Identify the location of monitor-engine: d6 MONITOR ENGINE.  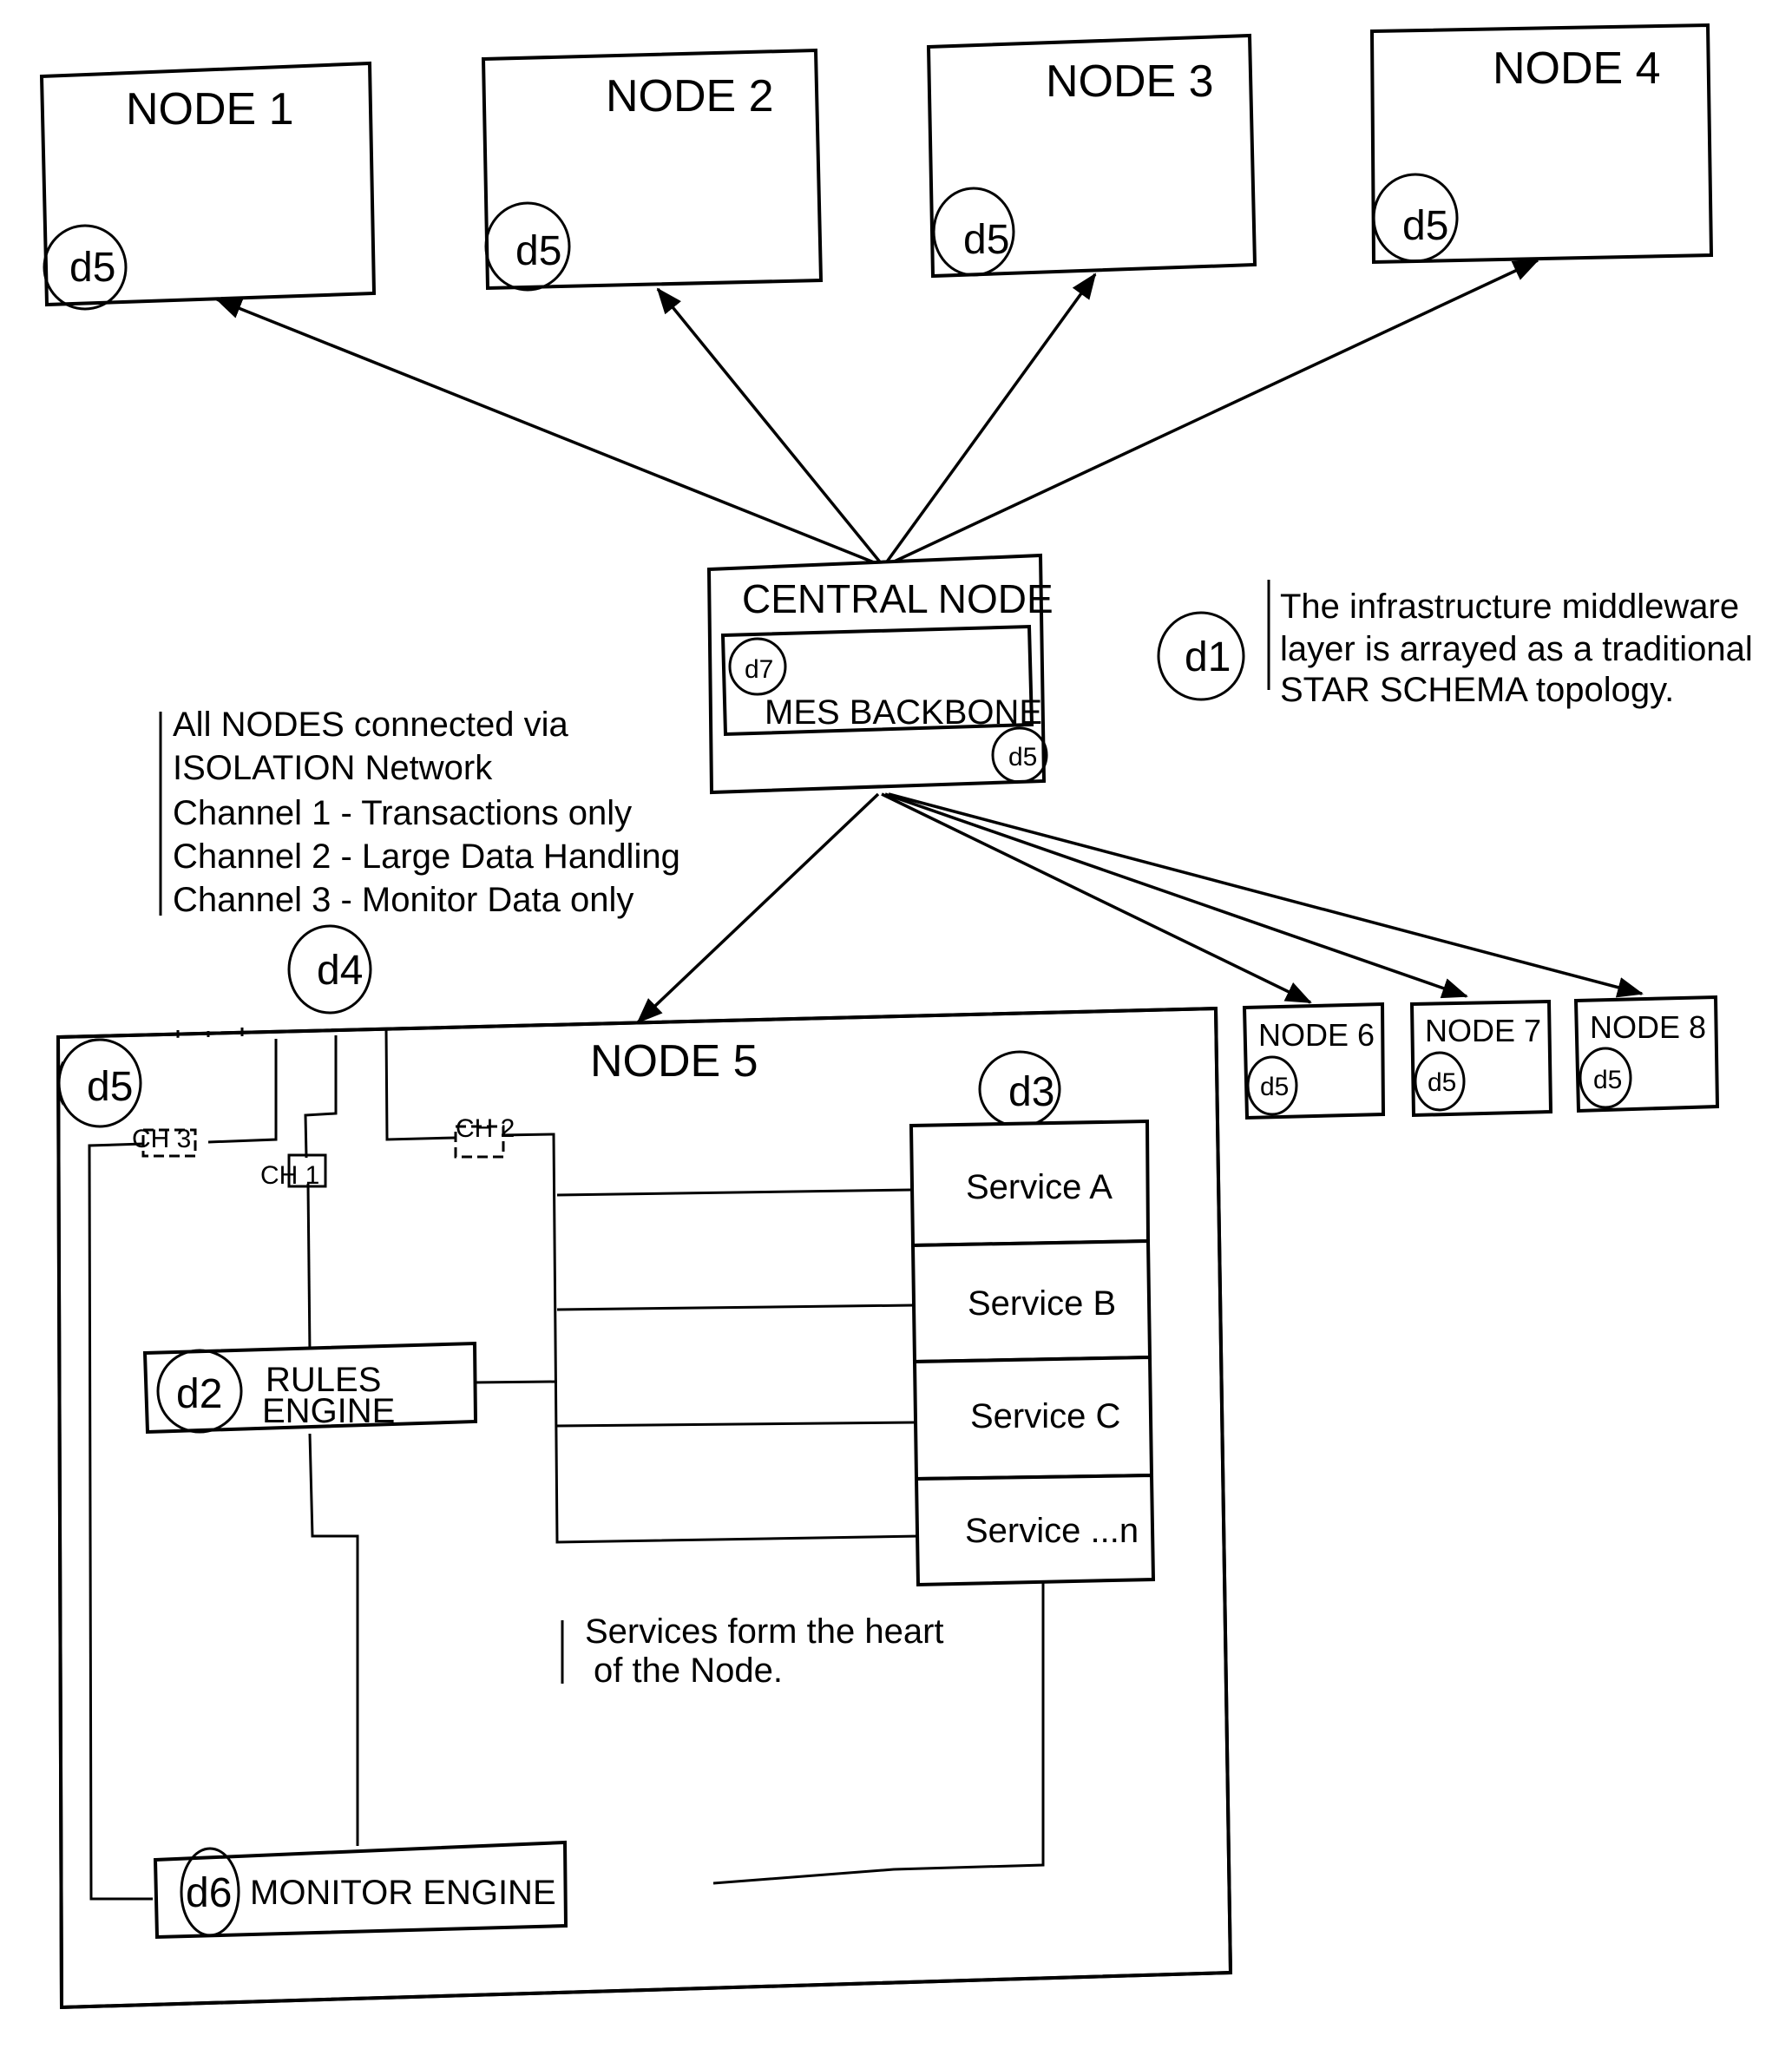
(360, 1890).